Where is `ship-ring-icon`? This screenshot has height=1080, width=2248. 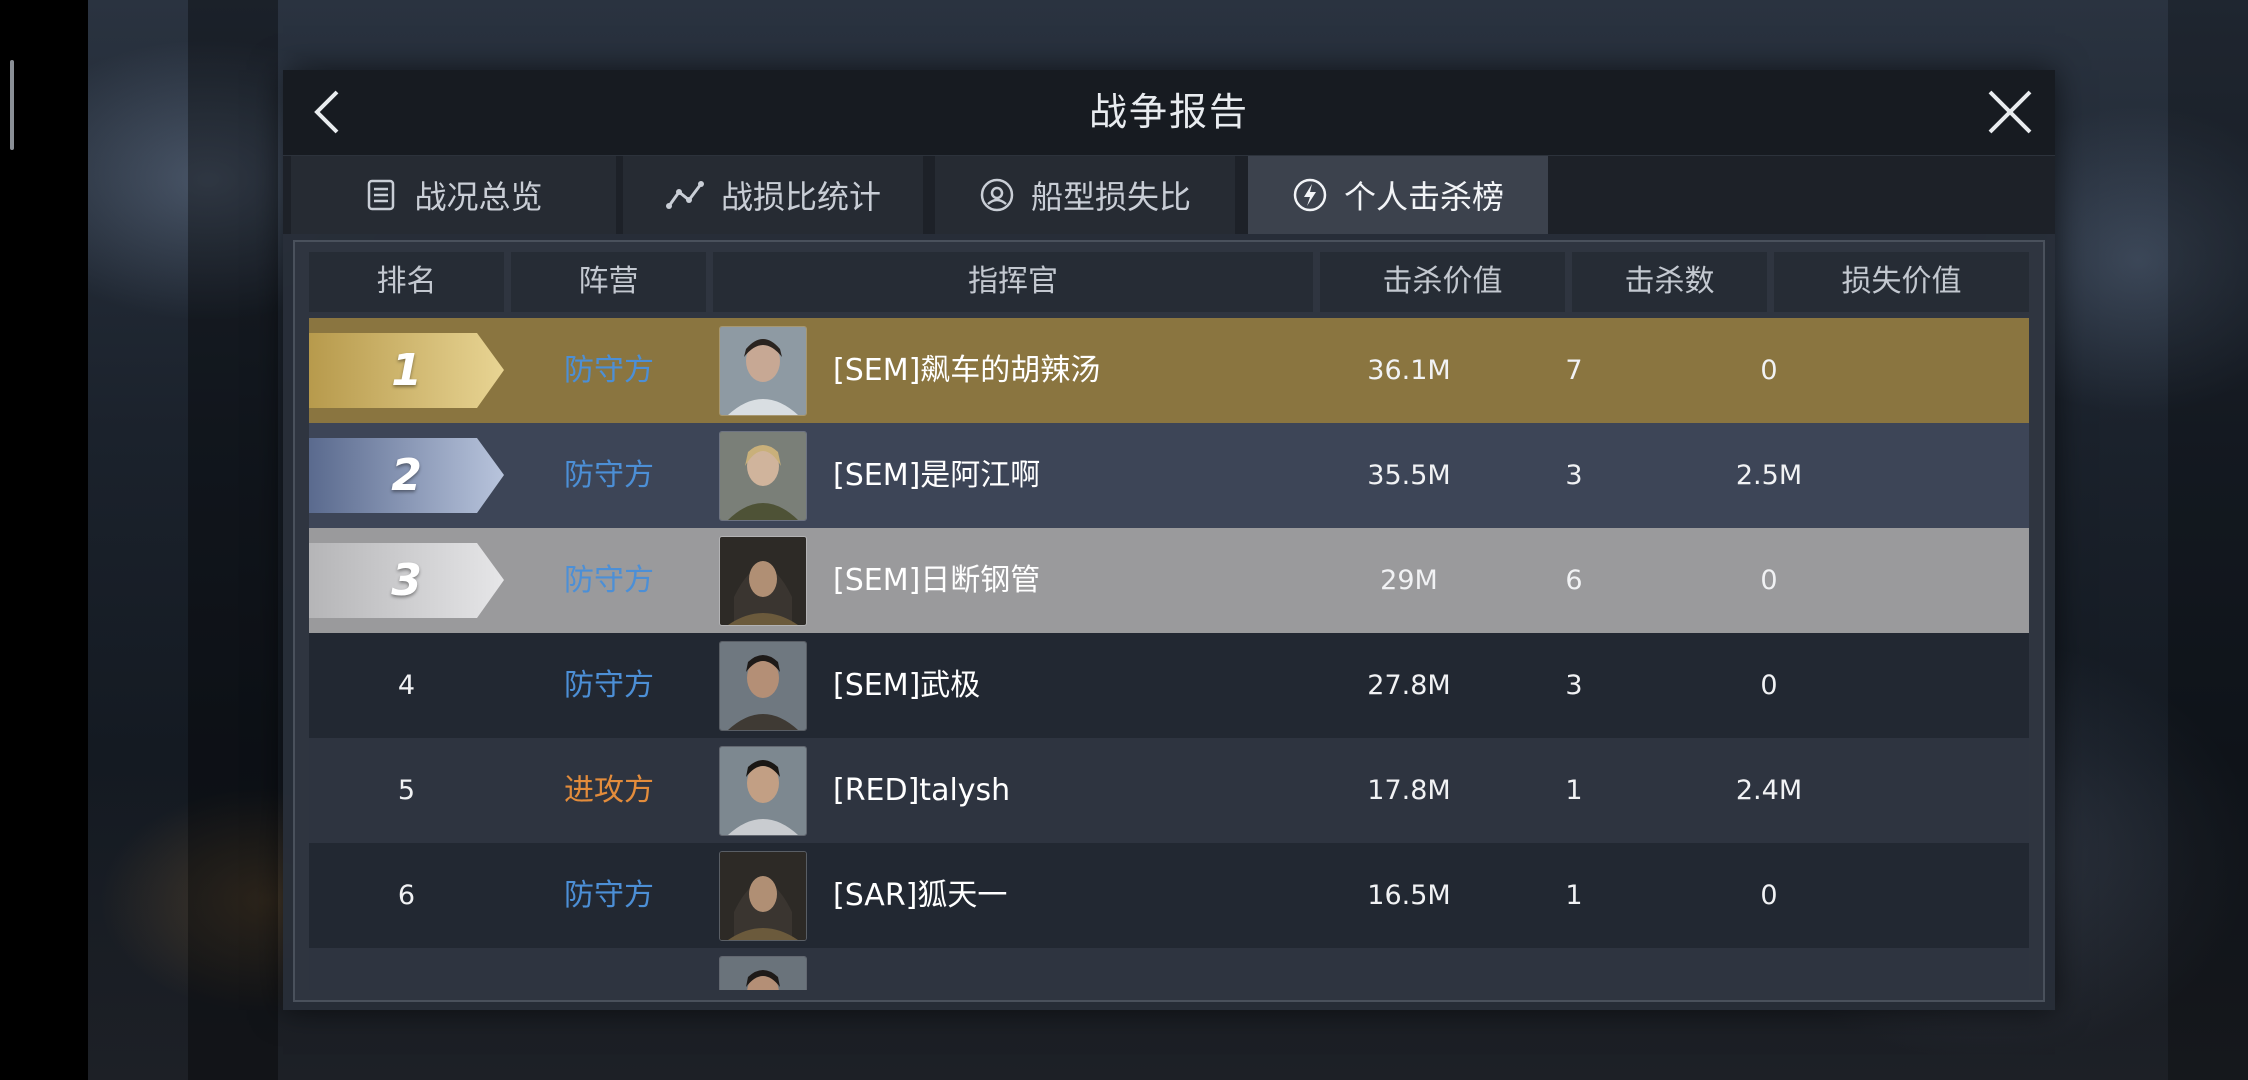 ship-ring-icon is located at coordinates (997, 195).